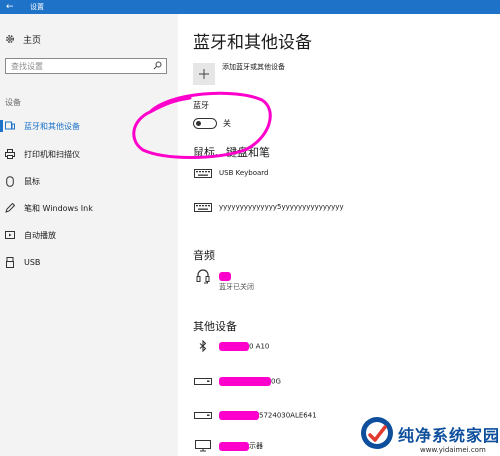 This screenshot has width=500, height=456. Describe the element at coordinates (236, 287) in the screenshot. I see `device-status: 蓝牙已关闭` at that location.